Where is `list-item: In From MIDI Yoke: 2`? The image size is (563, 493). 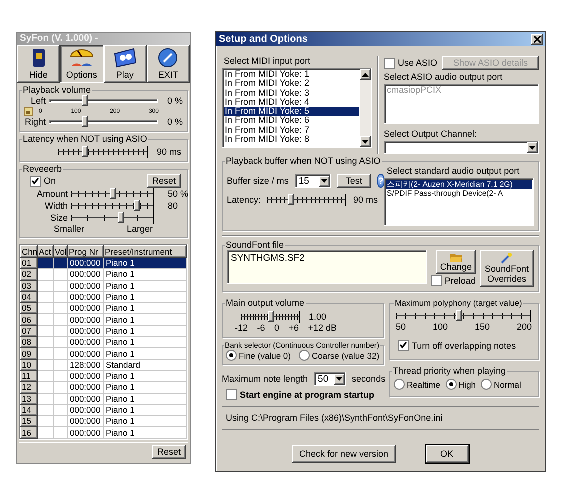 list-item: In From MIDI Yoke: 2 is located at coordinates (291, 84).